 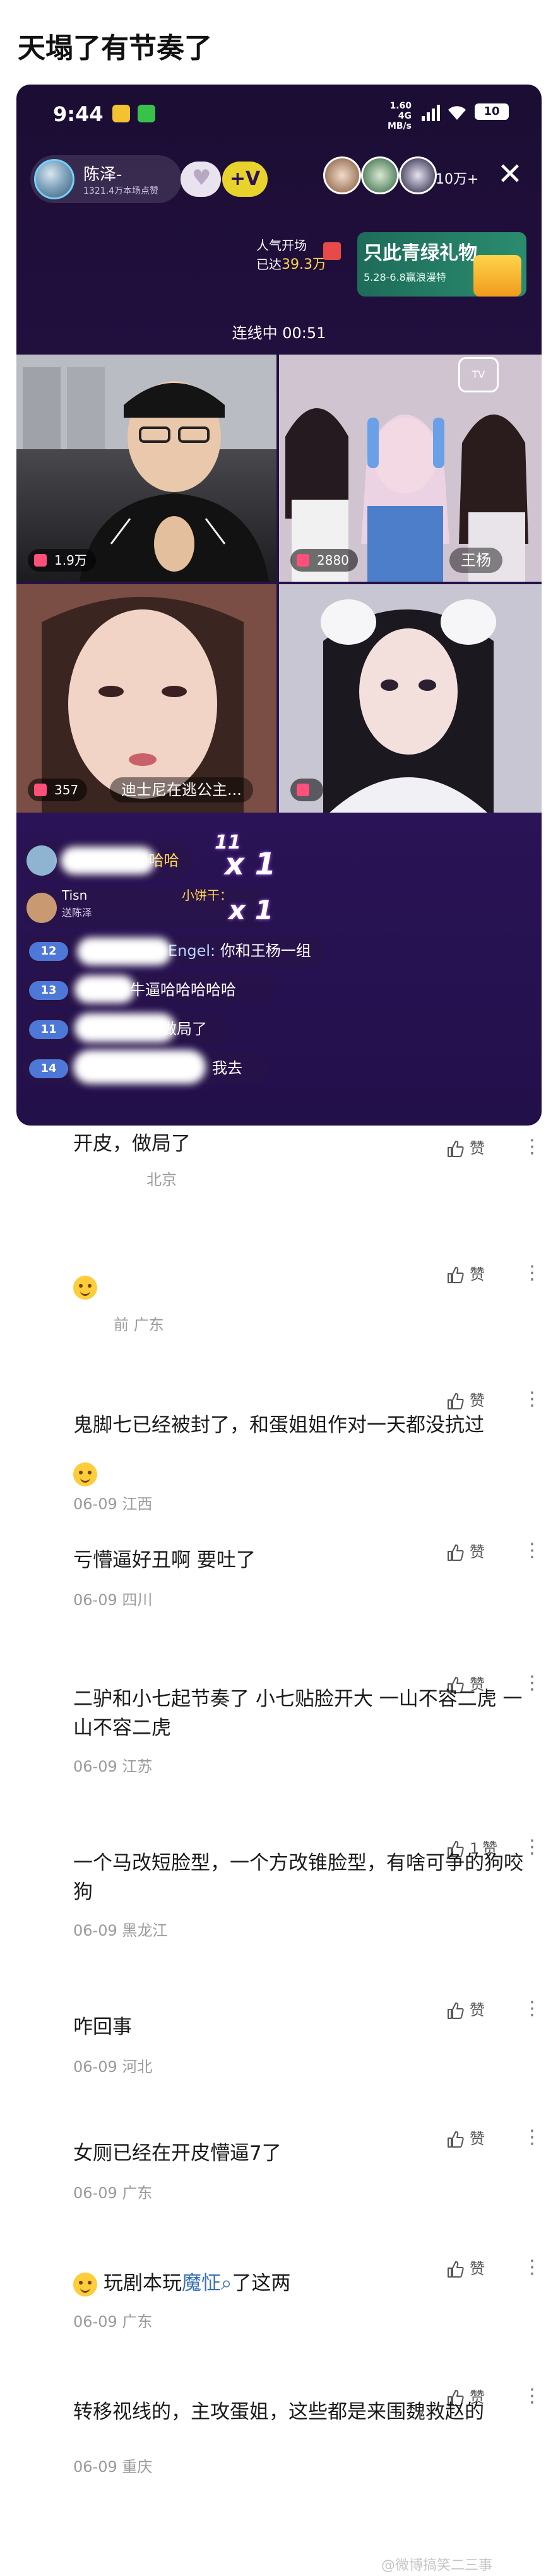 What do you see at coordinates (304, 265) in the screenshot?
I see `popularity-value: 39.3万` at bounding box center [304, 265].